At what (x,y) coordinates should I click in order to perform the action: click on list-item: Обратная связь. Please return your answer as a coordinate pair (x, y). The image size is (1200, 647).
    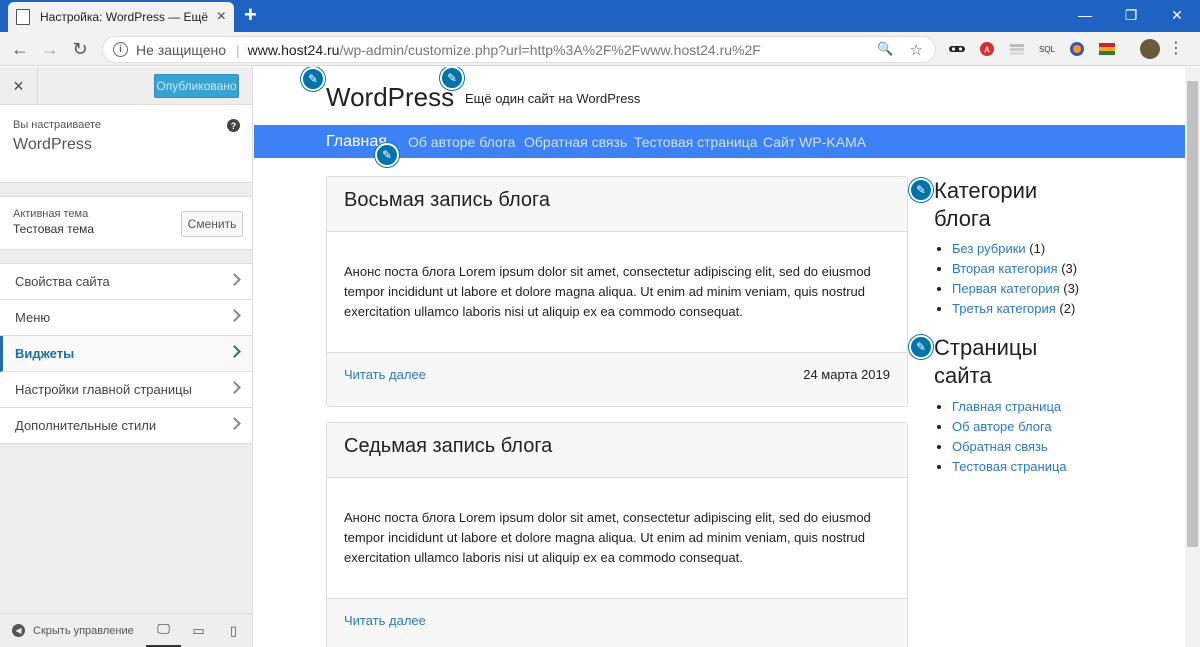
    Looking at the image, I should click on (1009, 447).